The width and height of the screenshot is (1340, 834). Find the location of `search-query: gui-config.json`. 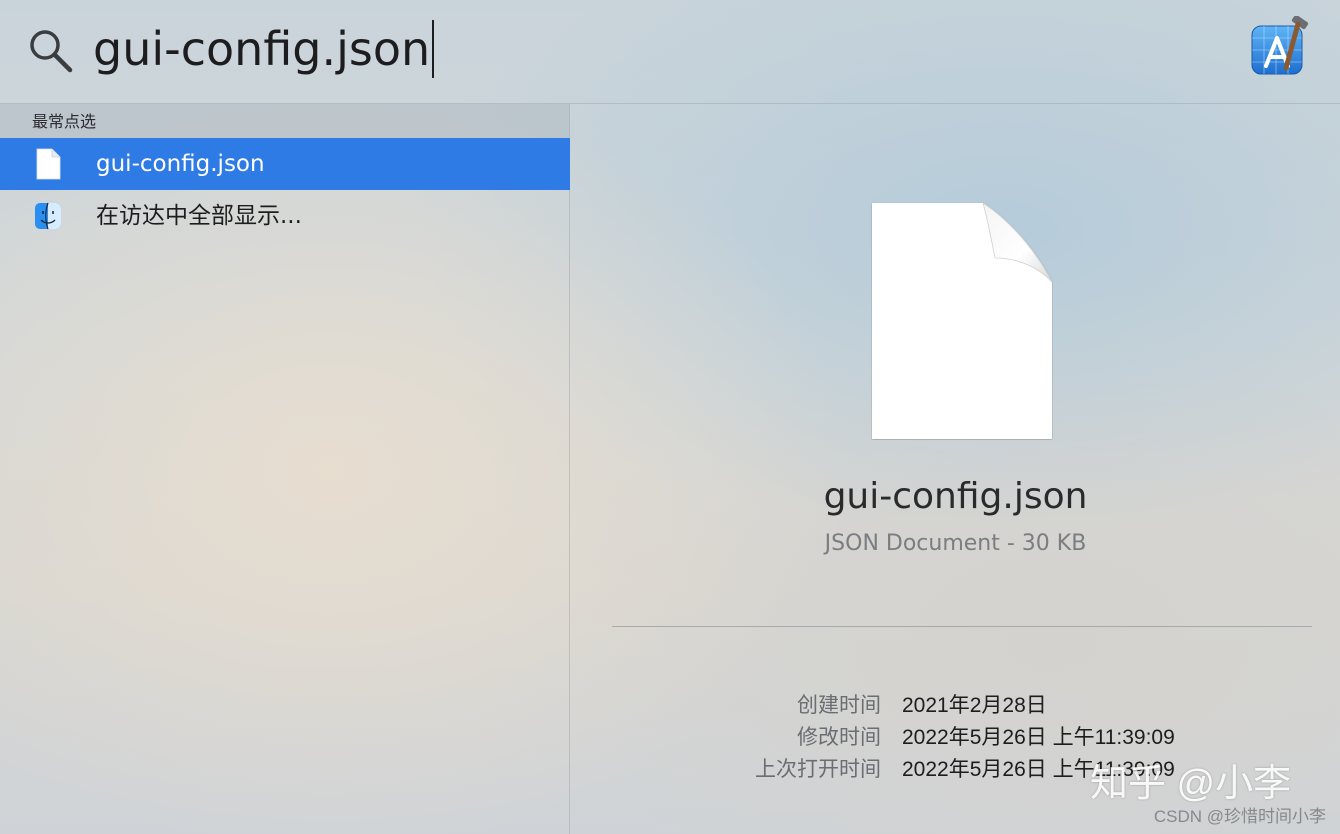

search-query: gui-config.json is located at coordinates (262, 49).